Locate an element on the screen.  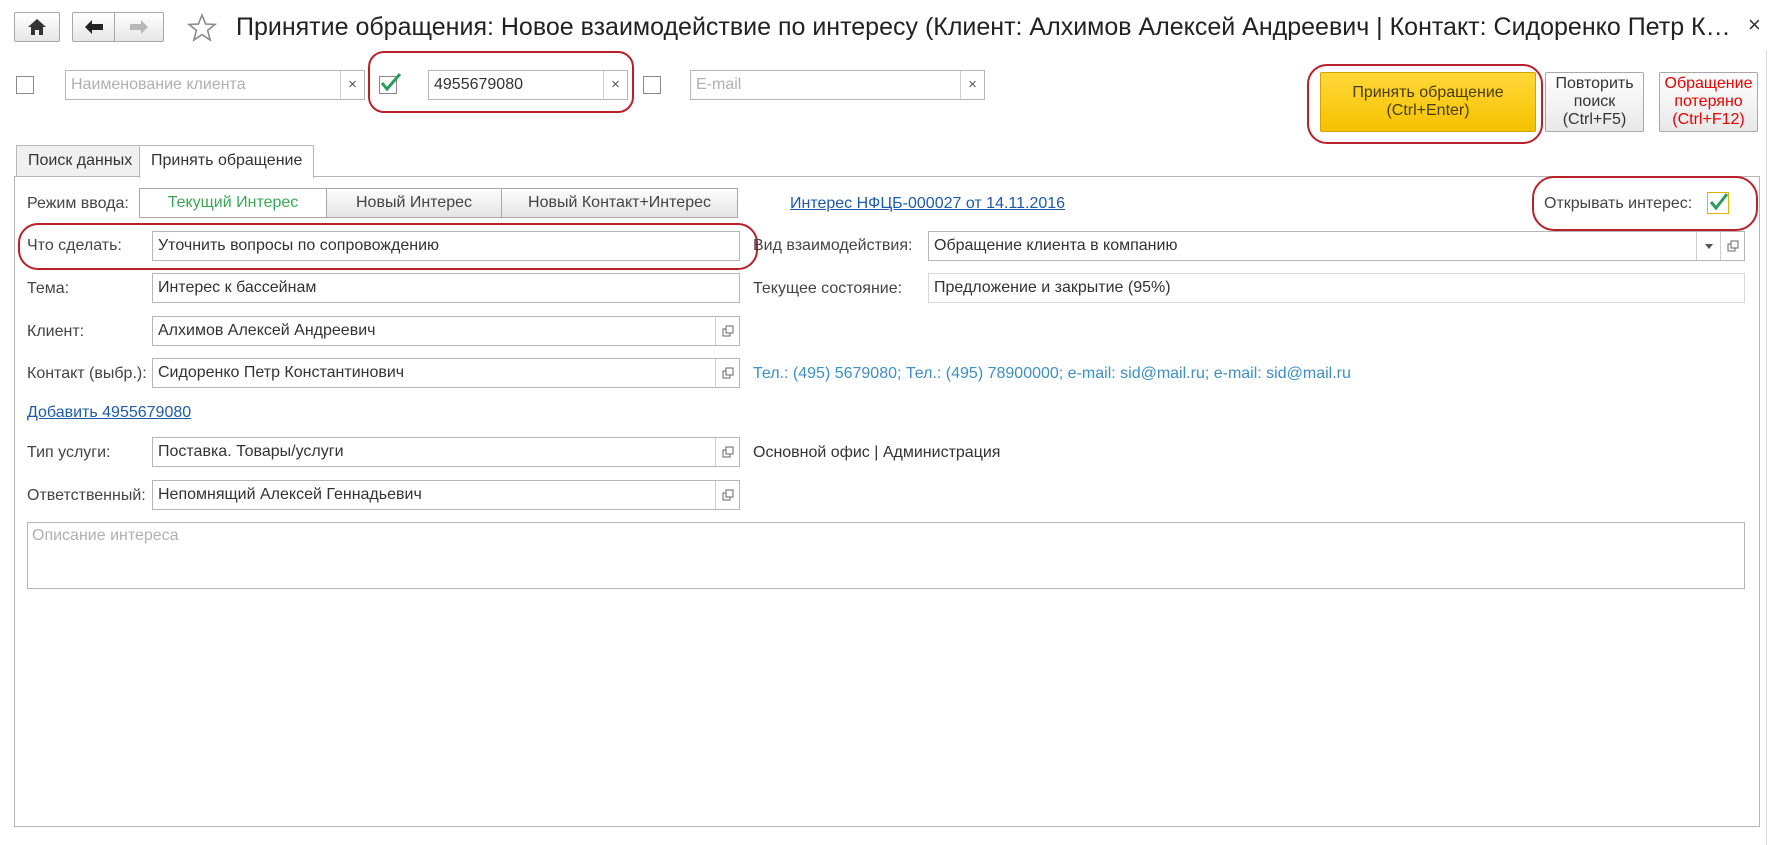
open-responsible-icon is located at coordinates (727, 495).